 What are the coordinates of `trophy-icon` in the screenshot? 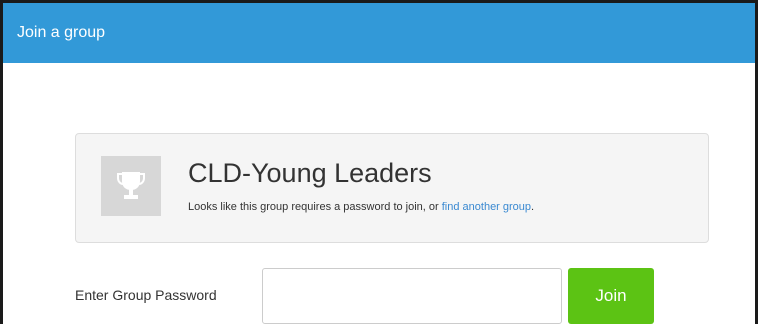 It's located at (131, 186).